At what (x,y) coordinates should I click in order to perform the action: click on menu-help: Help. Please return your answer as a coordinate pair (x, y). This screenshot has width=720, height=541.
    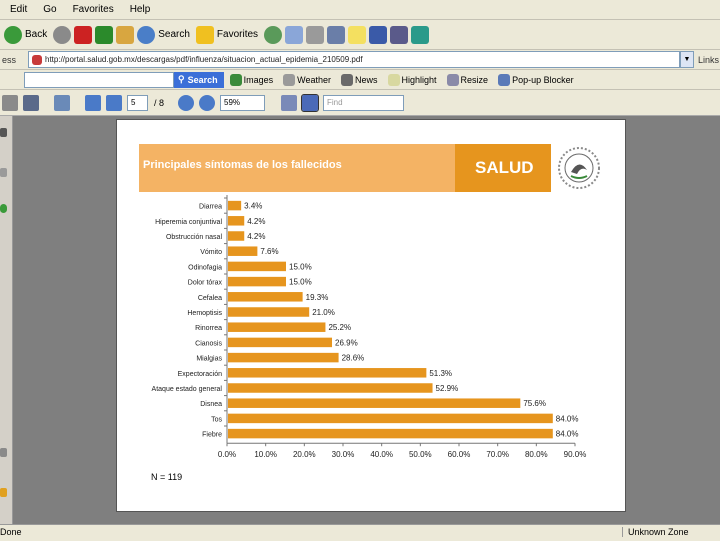
    Looking at the image, I should click on (140, 9).